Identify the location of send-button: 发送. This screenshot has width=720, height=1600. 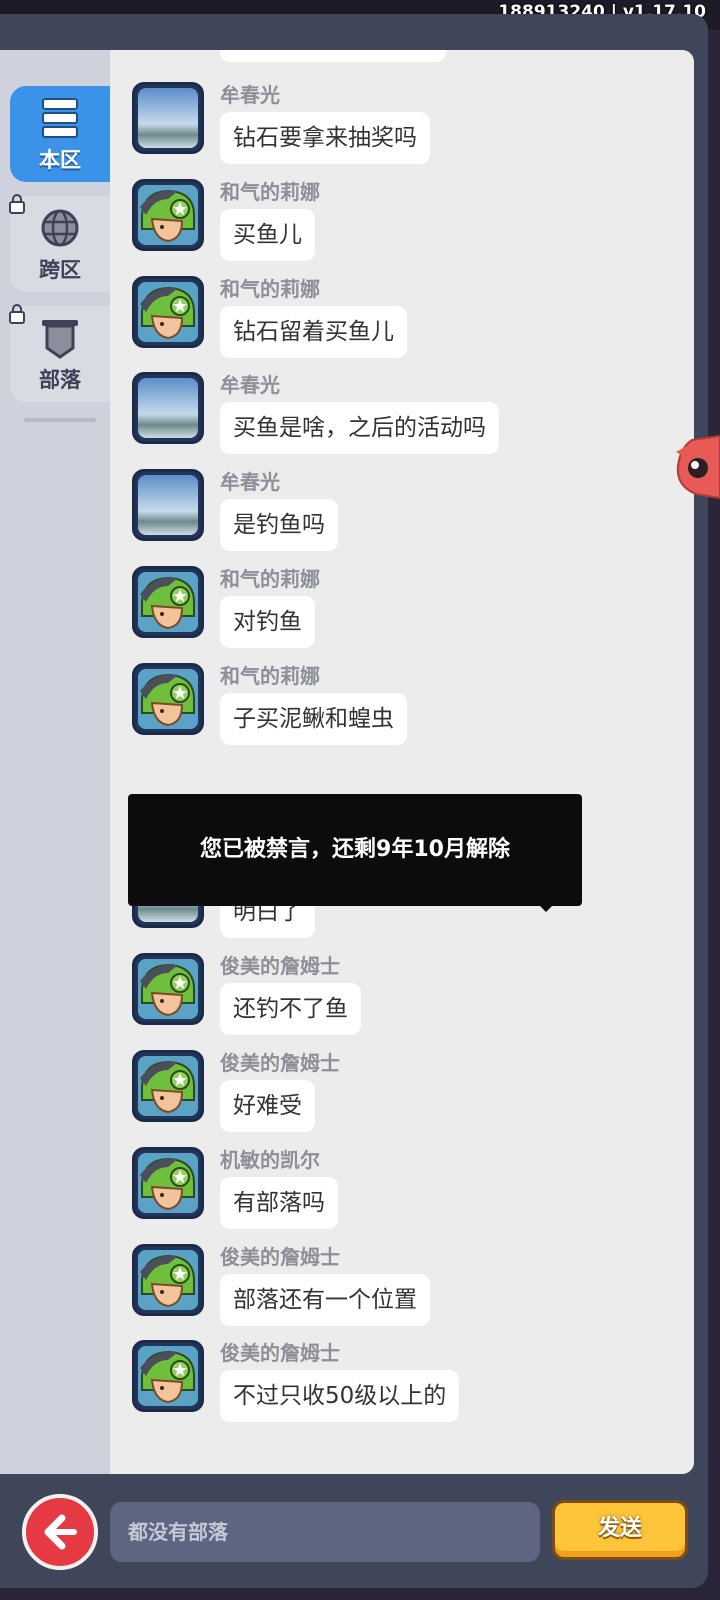
(620, 1530).